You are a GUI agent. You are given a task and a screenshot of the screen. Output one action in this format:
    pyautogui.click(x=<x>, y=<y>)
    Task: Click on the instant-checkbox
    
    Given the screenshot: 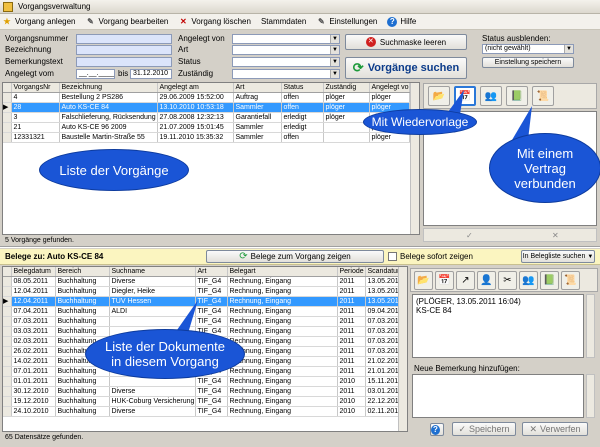 What is the action you would take?
    pyautogui.click(x=392, y=256)
    